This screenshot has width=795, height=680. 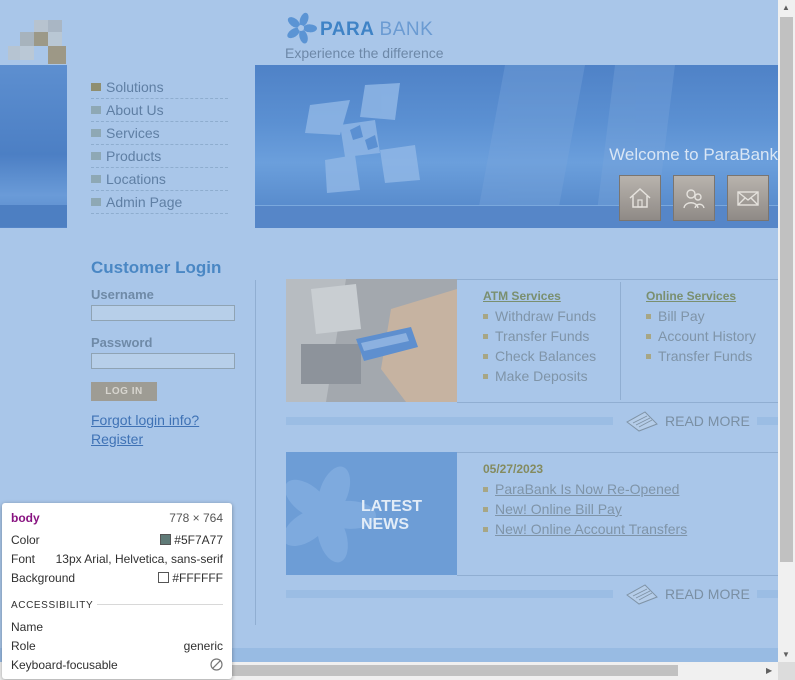 I want to click on password-input, so click(x=163, y=361).